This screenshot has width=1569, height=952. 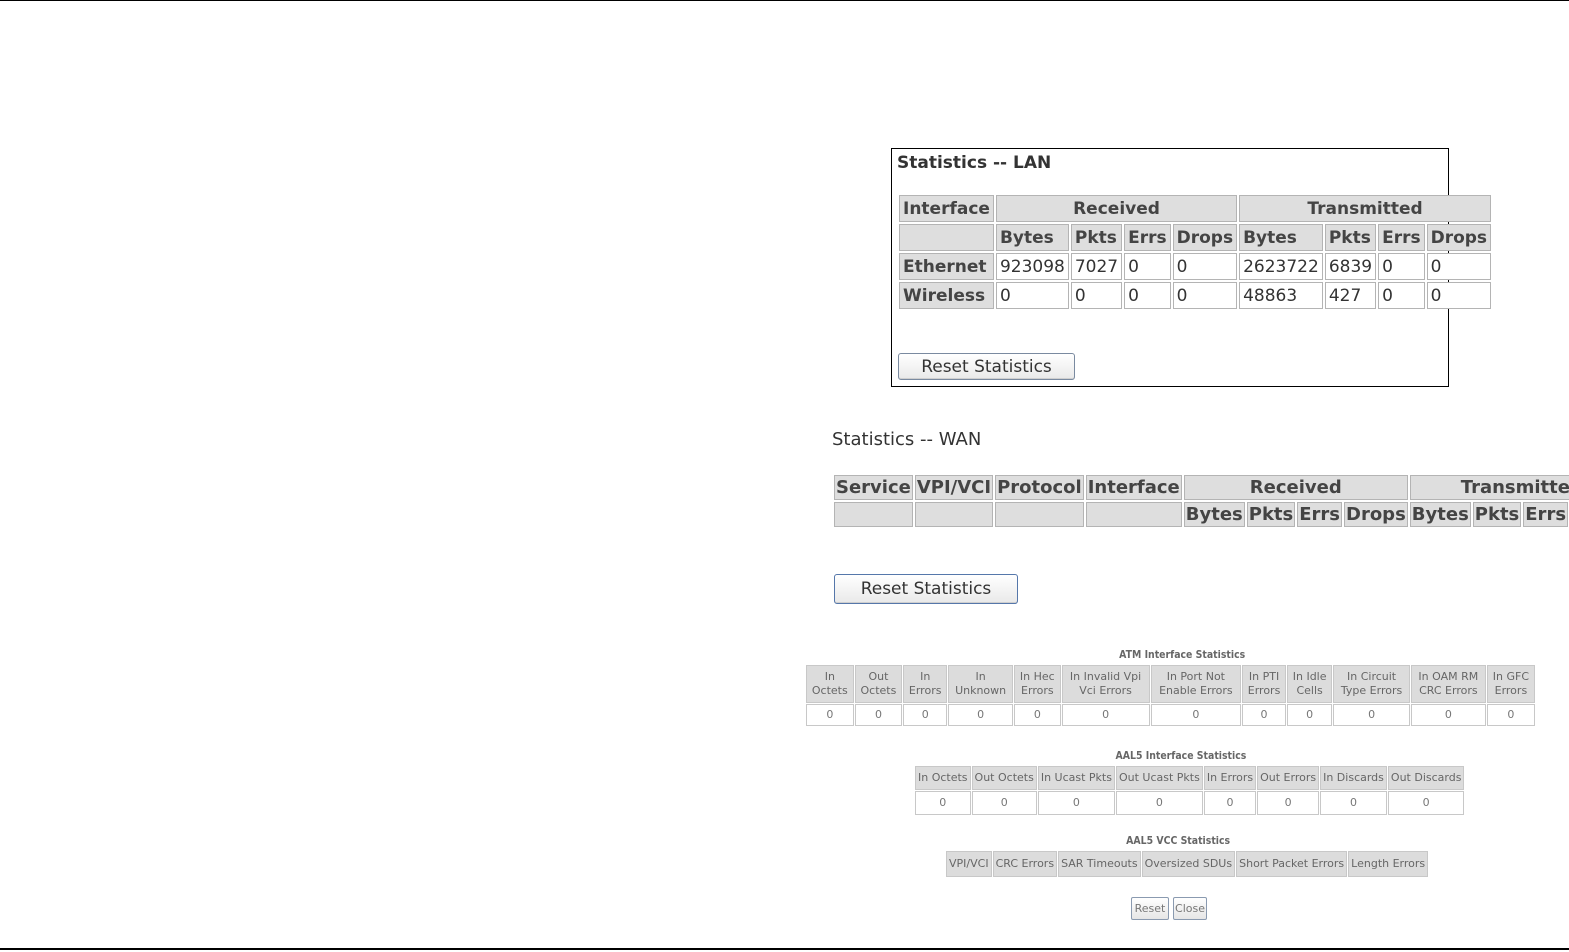 What do you see at coordinates (1159, 778) in the screenshot?
I see `aal5-column-header: Out Ucast Pkts` at bounding box center [1159, 778].